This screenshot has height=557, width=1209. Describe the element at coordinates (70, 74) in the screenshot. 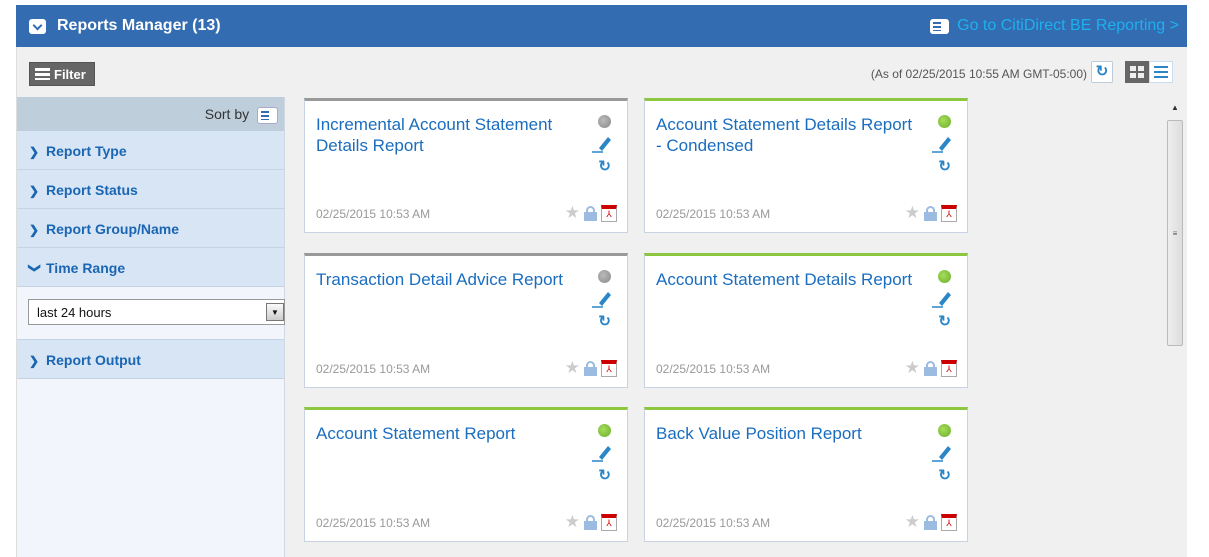

I see `filter-label: Filter` at that location.